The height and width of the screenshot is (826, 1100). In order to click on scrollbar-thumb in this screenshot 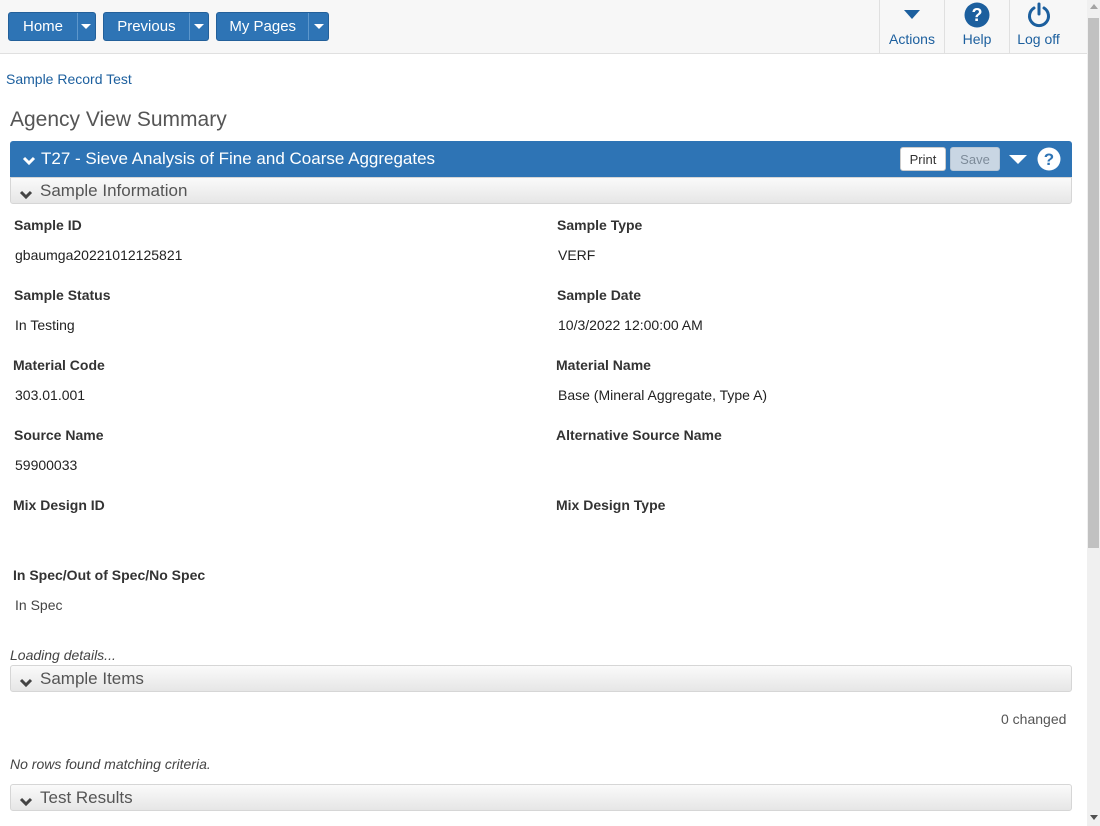, I will do `click(1093, 283)`.